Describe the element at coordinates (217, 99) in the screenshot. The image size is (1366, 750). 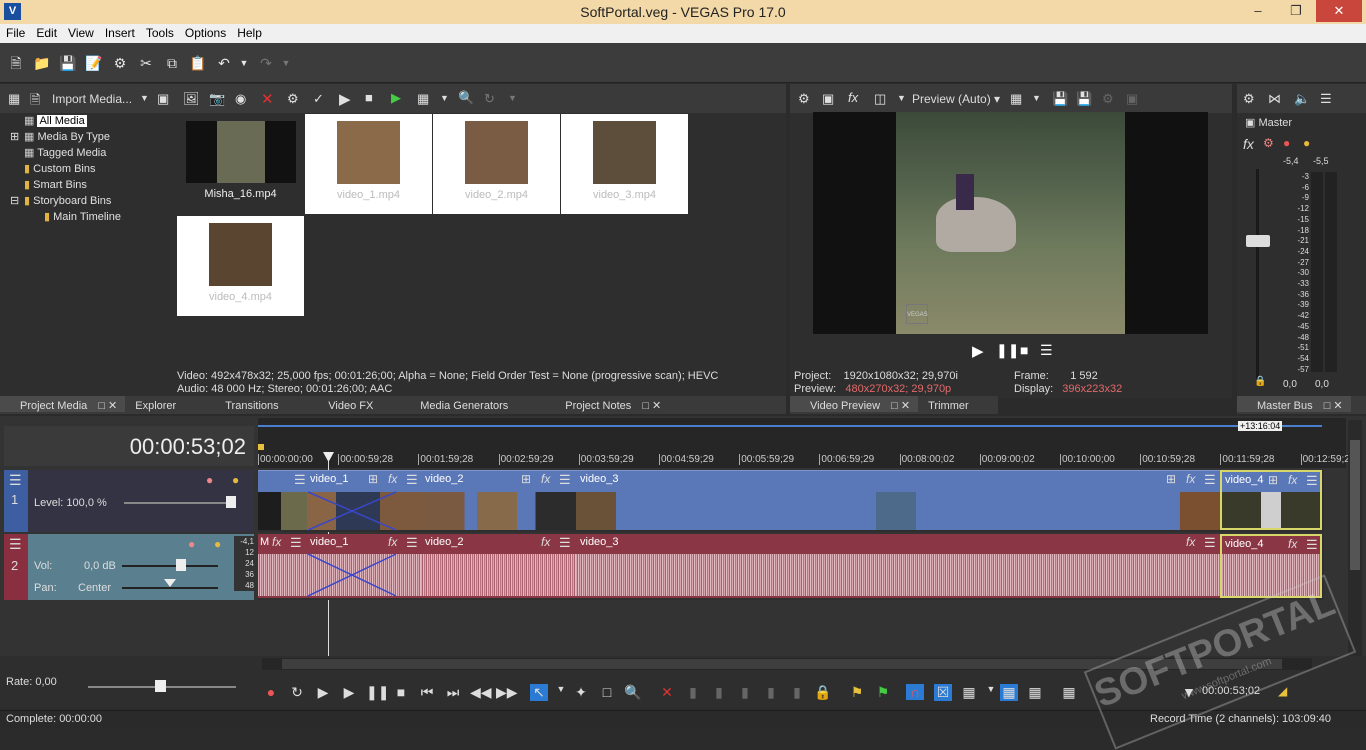
I see `media-fx-icon: 📷` at that location.